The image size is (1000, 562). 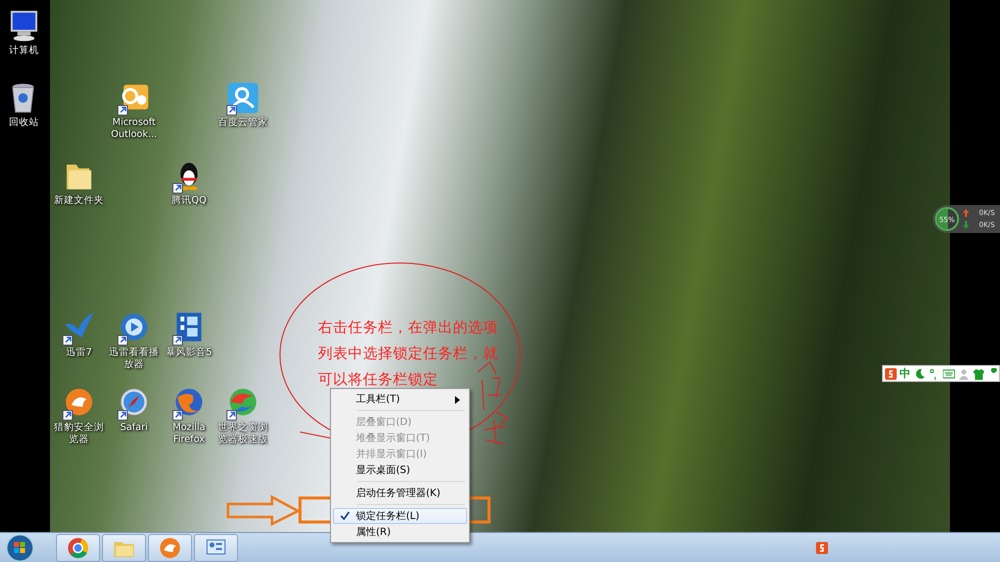 I want to click on submenu-arrow-icon, so click(x=457, y=400).